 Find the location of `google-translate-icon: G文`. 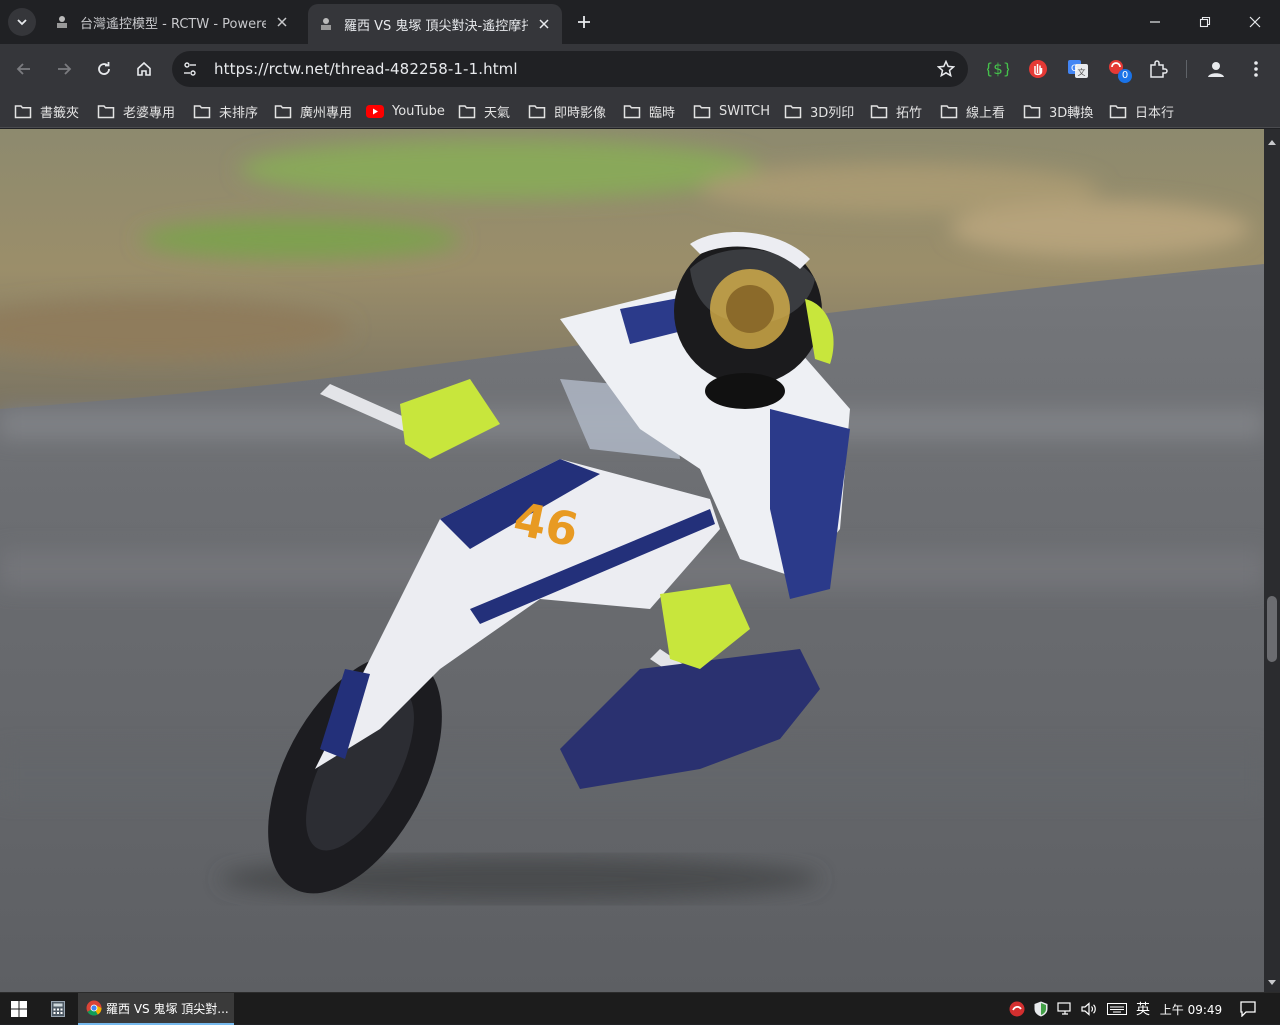

google-translate-icon: G文 is located at coordinates (1078, 69).